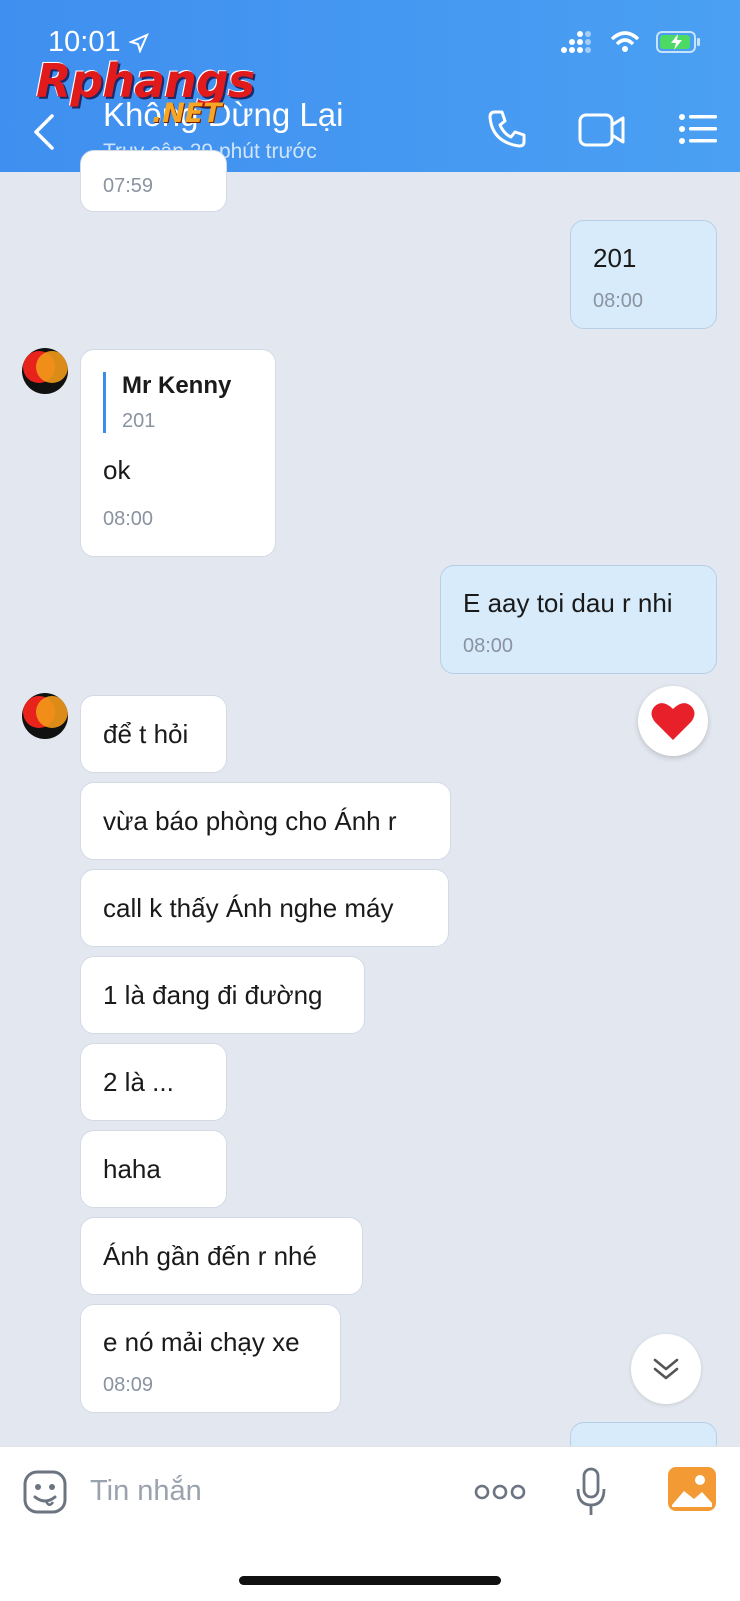 Image resolution: width=740 pixels, height=1601 pixels. I want to click on status-icons, so click(631, 42).